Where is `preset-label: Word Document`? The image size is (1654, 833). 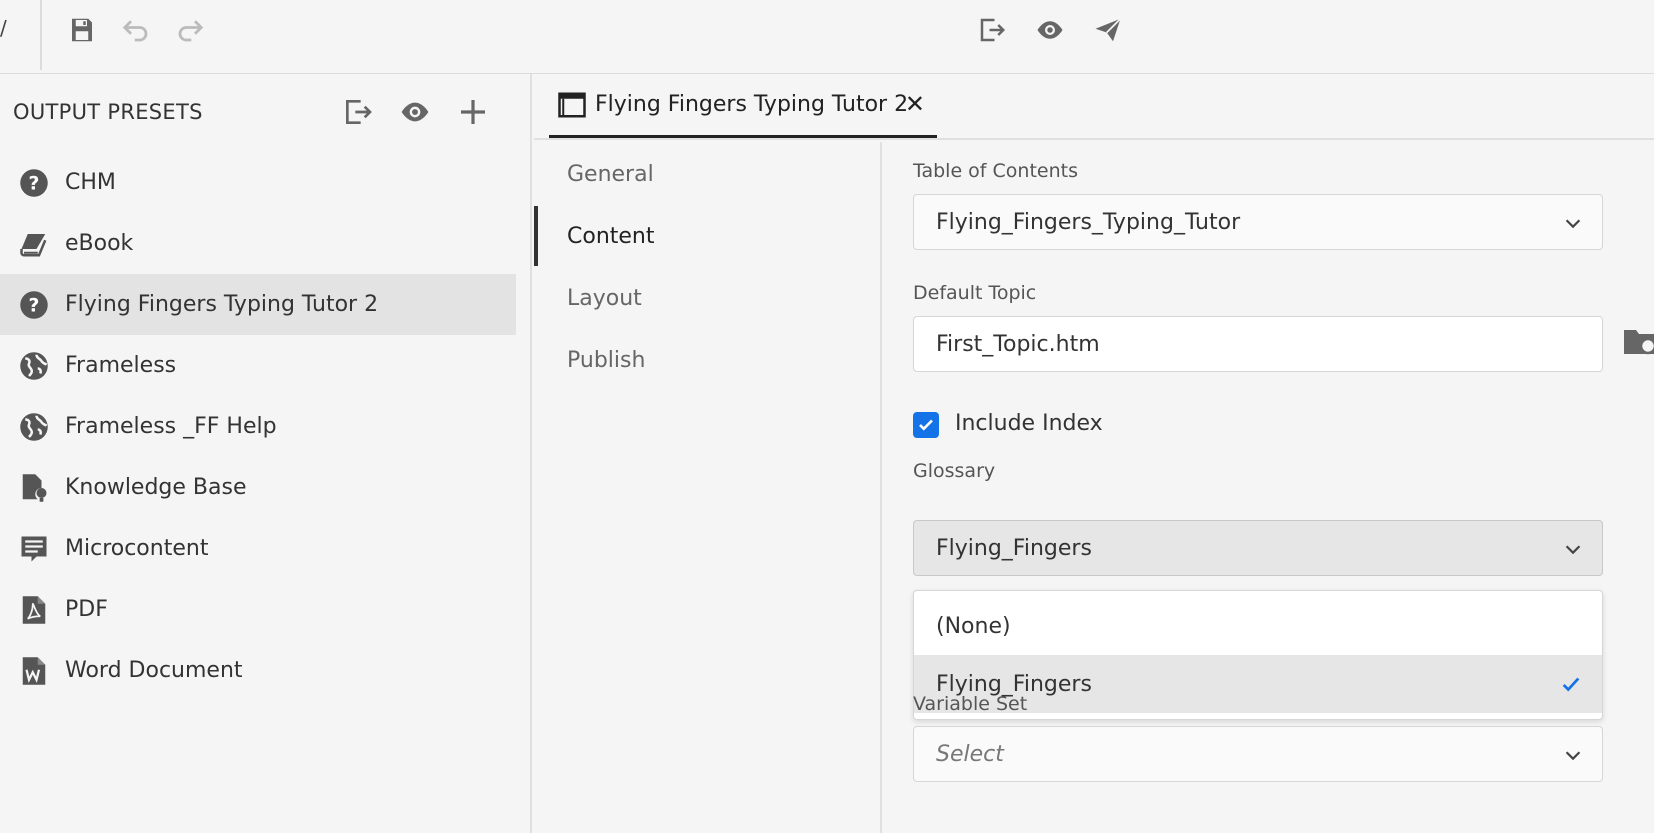 preset-label: Word Document is located at coordinates (154, 670).